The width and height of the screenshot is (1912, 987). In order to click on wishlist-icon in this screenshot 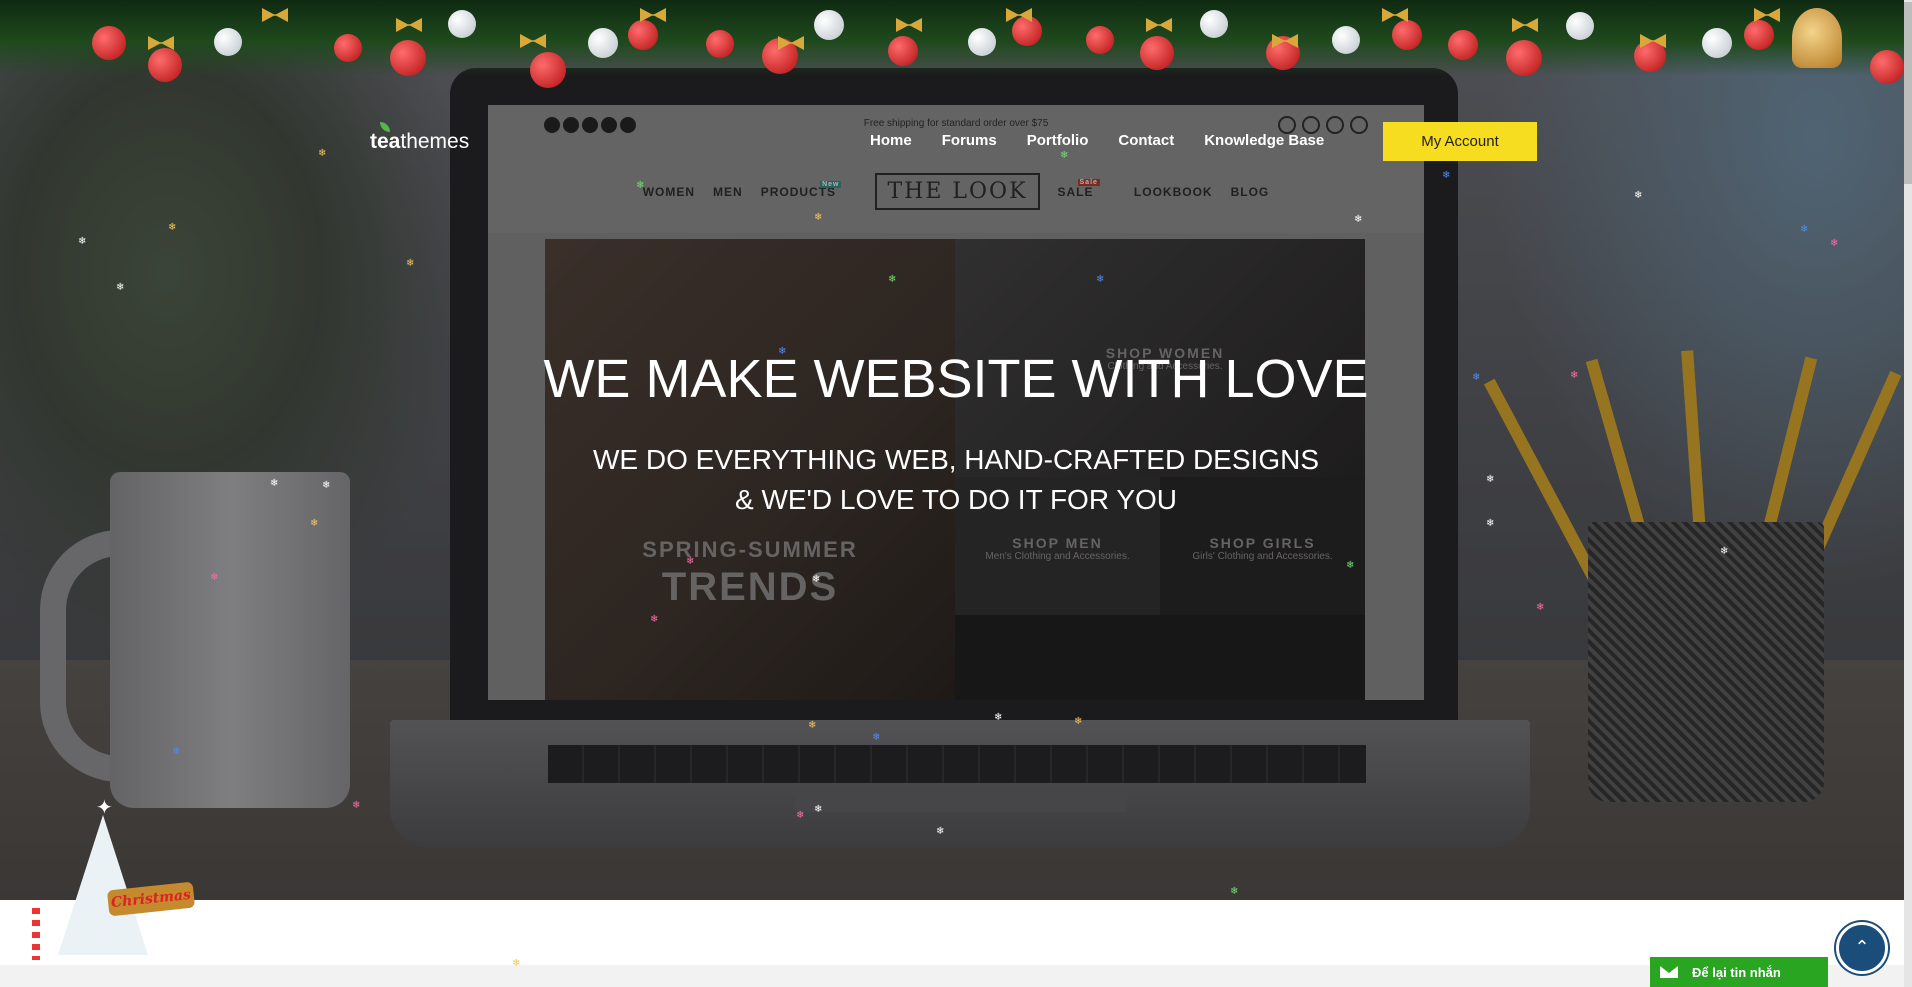, I will do `click(1335, 125)`.